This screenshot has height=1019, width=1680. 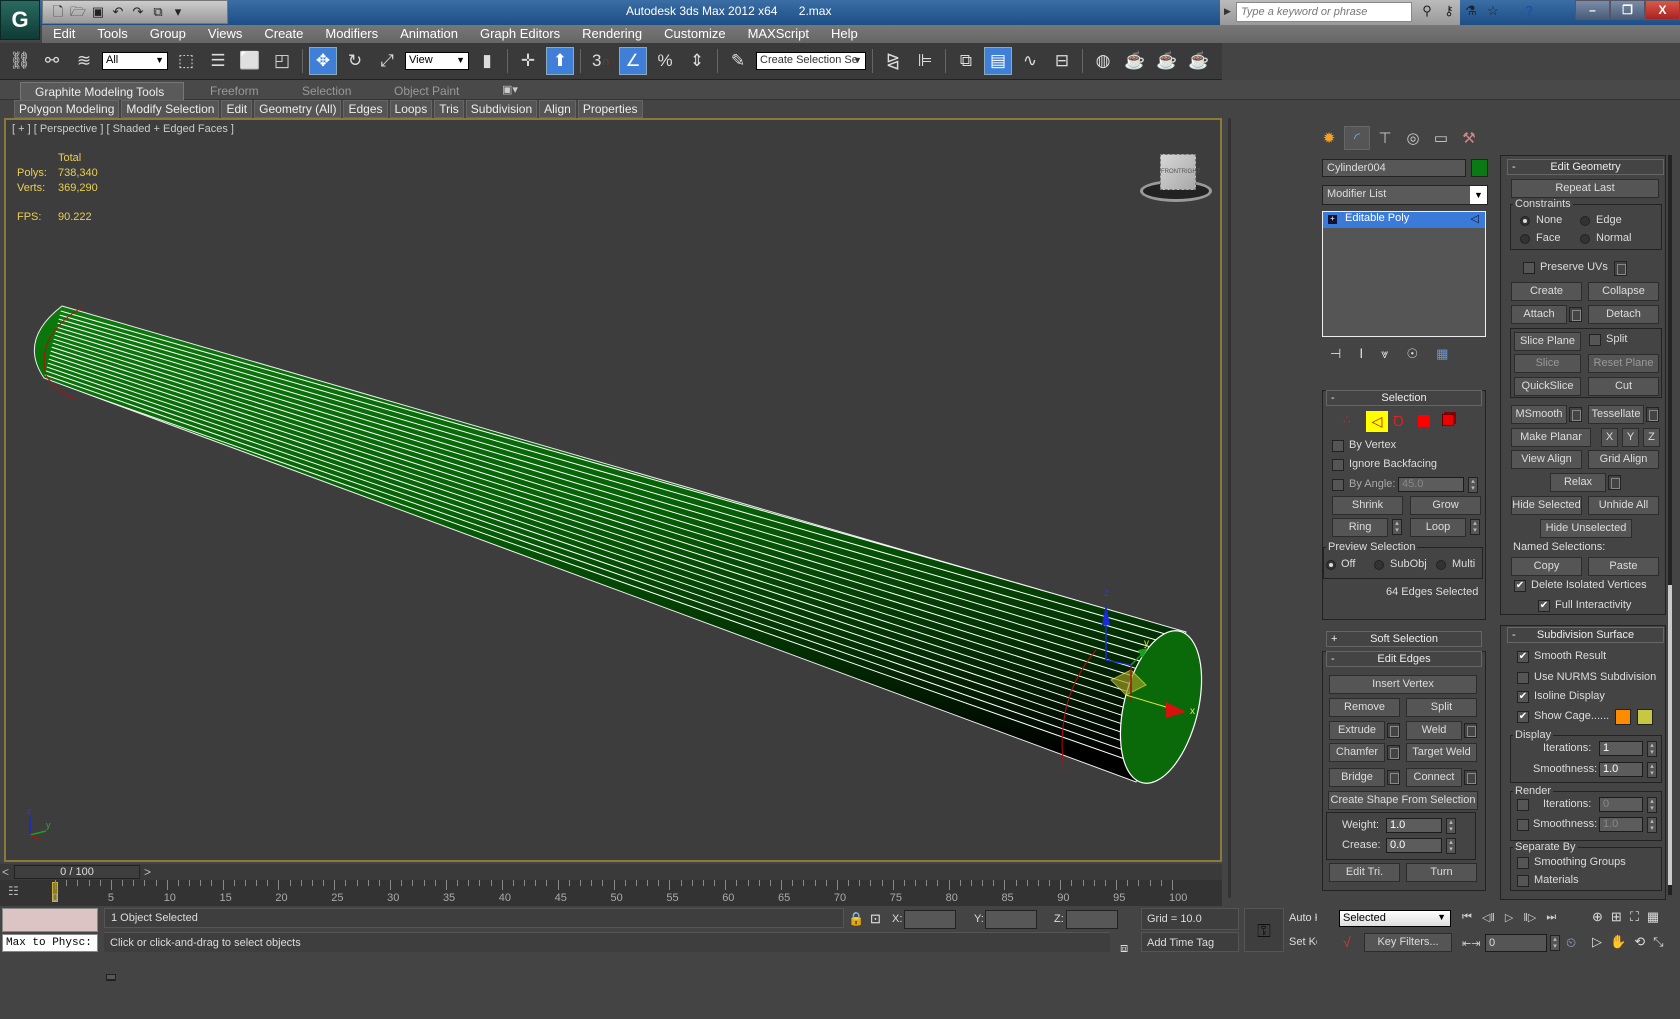 What do you see at coordinates (1264, 930) in the screenshot?
I see `set-key-button: ⚿` at bounding box center [1264, 930].